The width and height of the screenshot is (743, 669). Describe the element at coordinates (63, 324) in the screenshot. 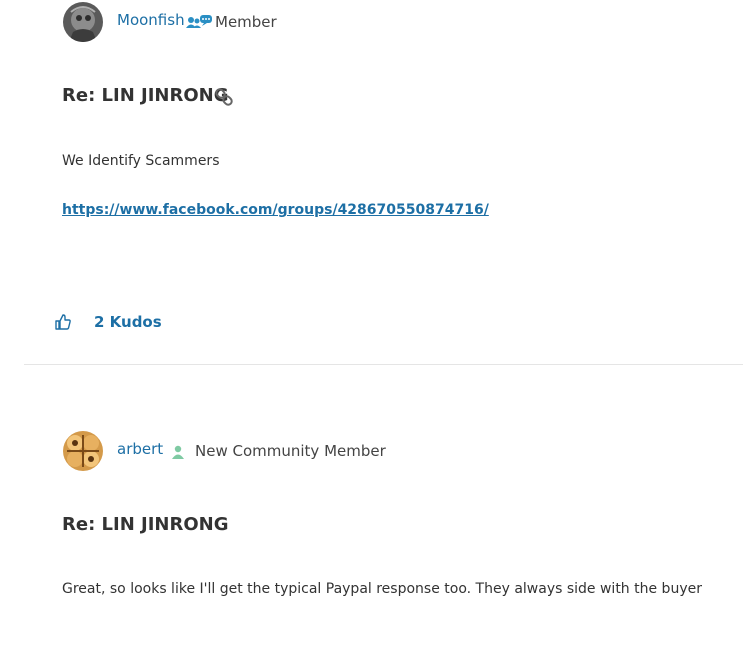

I see `thumbs-up-icon` at that location.